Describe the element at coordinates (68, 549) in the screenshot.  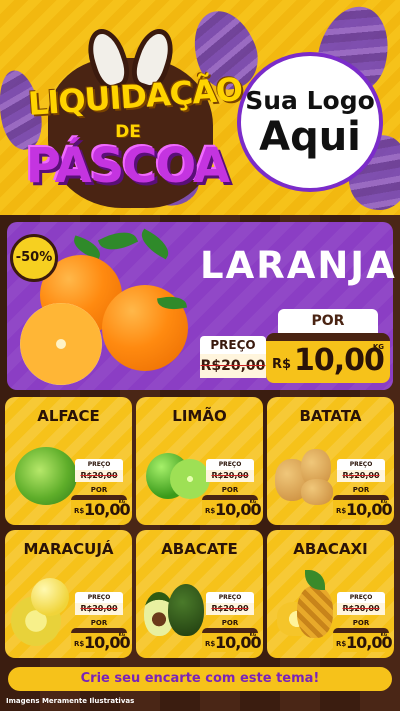
I see `product-name: MARACUJÁ` at that location.